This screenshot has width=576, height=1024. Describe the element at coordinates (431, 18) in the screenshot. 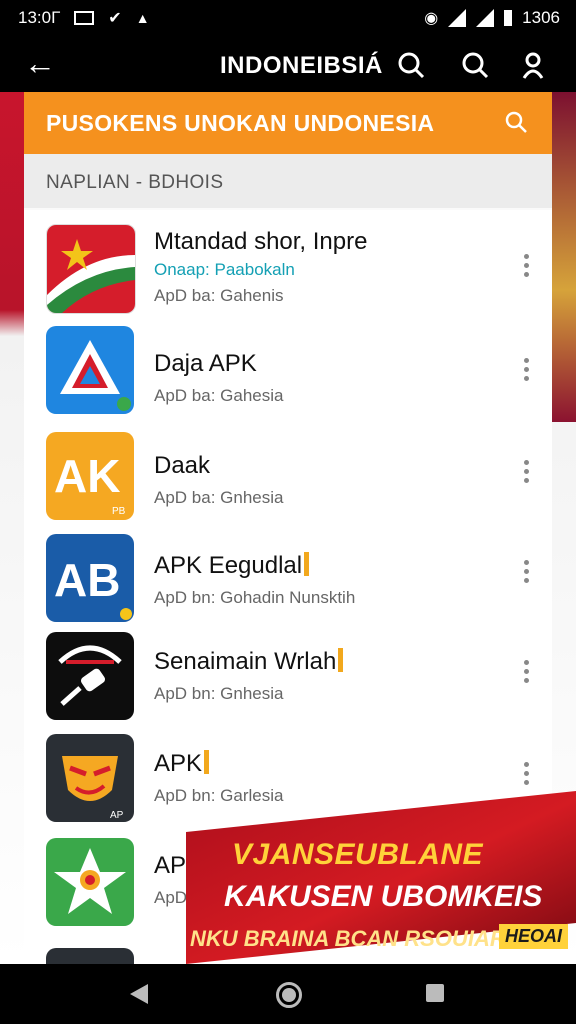

I see `wifi-icon: ◉` at that location.